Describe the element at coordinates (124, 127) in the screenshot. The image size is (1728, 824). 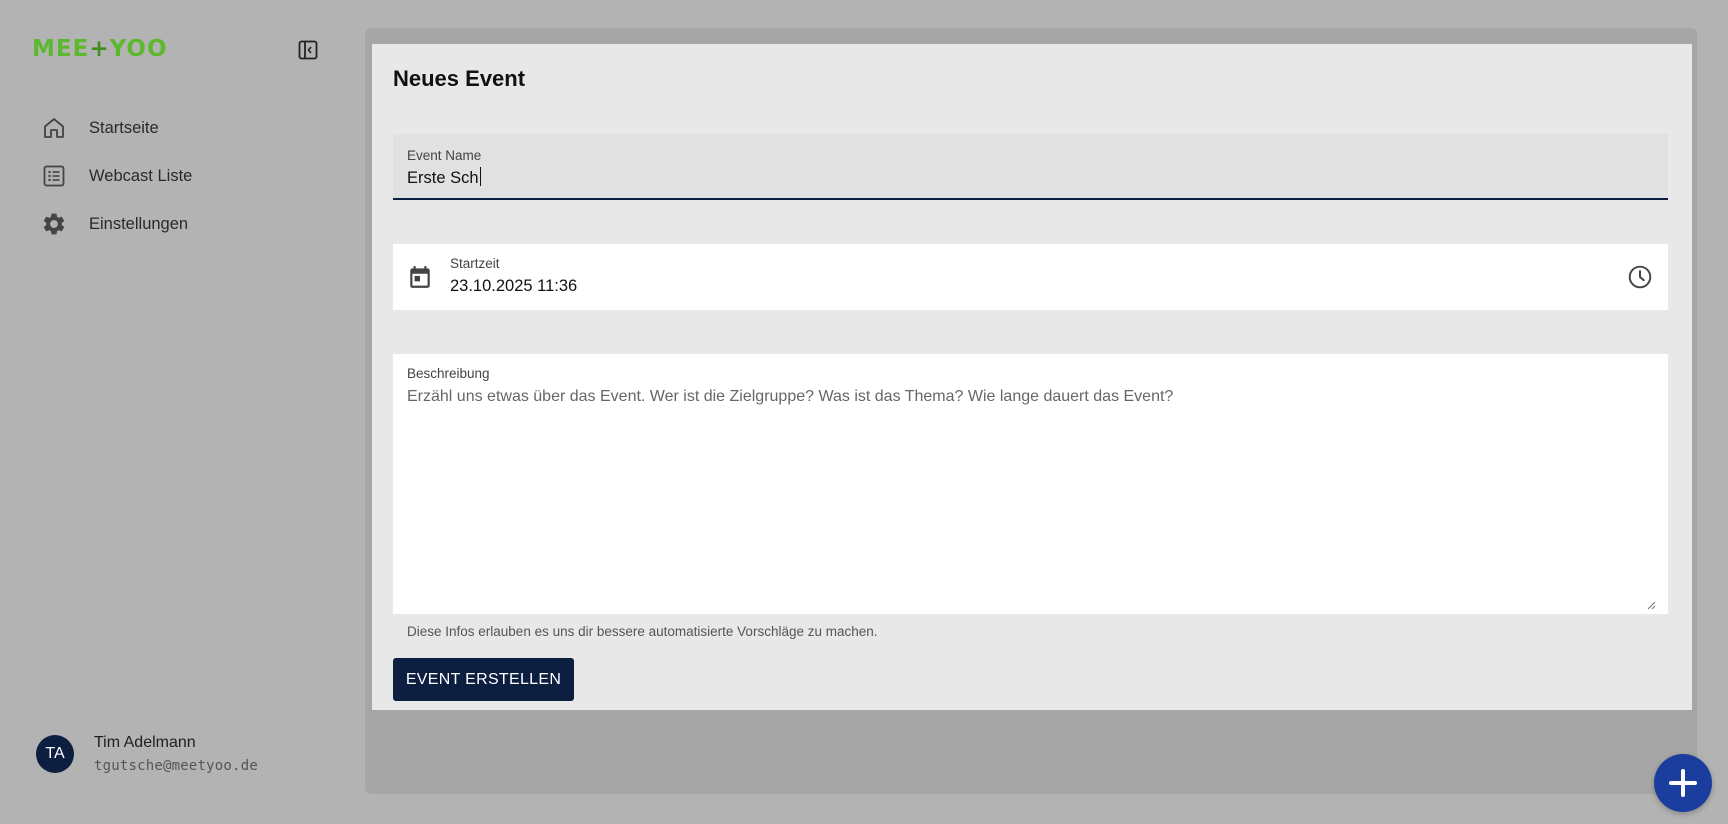
I see `sidebar-item-label: Startseite` at that location.